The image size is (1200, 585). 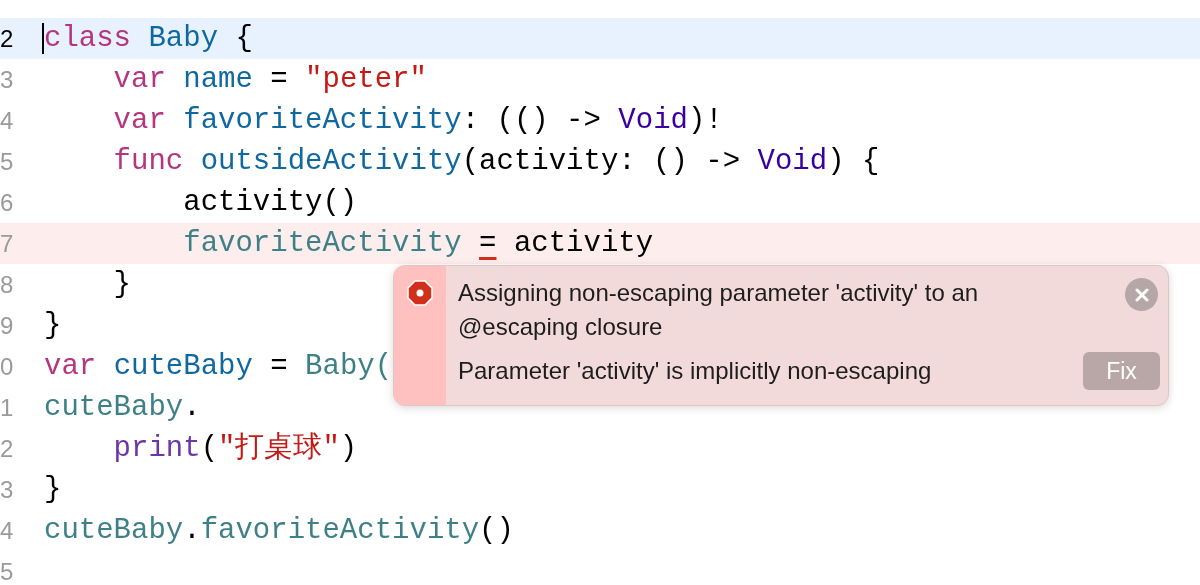 What do you see at coordinates (270, 203) in the screenshot?
I see `code-line: activity()` at bounding box center [270, 203].